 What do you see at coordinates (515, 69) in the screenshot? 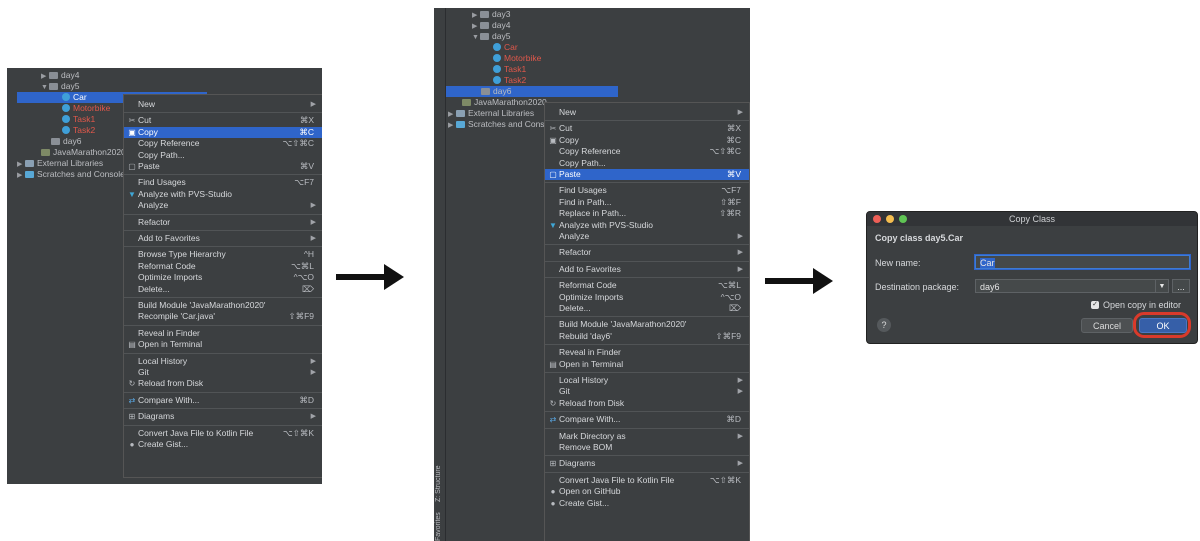
I see `tree-item-label: Task1` at bounding box center [515, 69].